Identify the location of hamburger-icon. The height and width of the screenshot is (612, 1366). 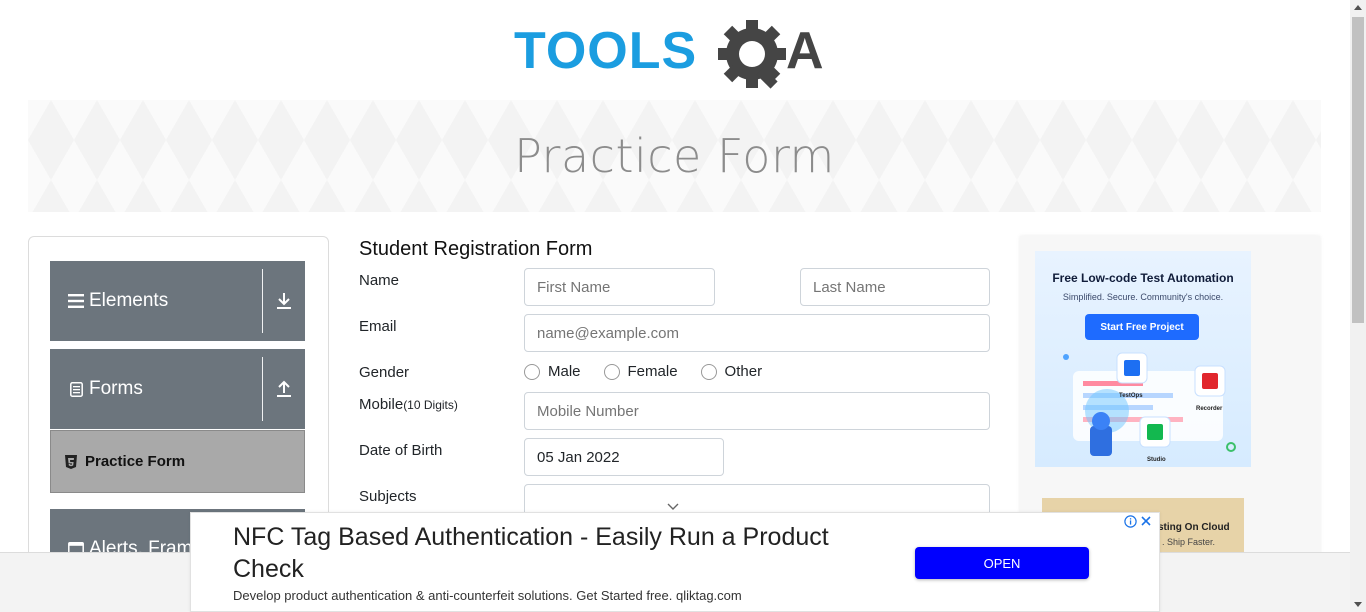
(76, 301).